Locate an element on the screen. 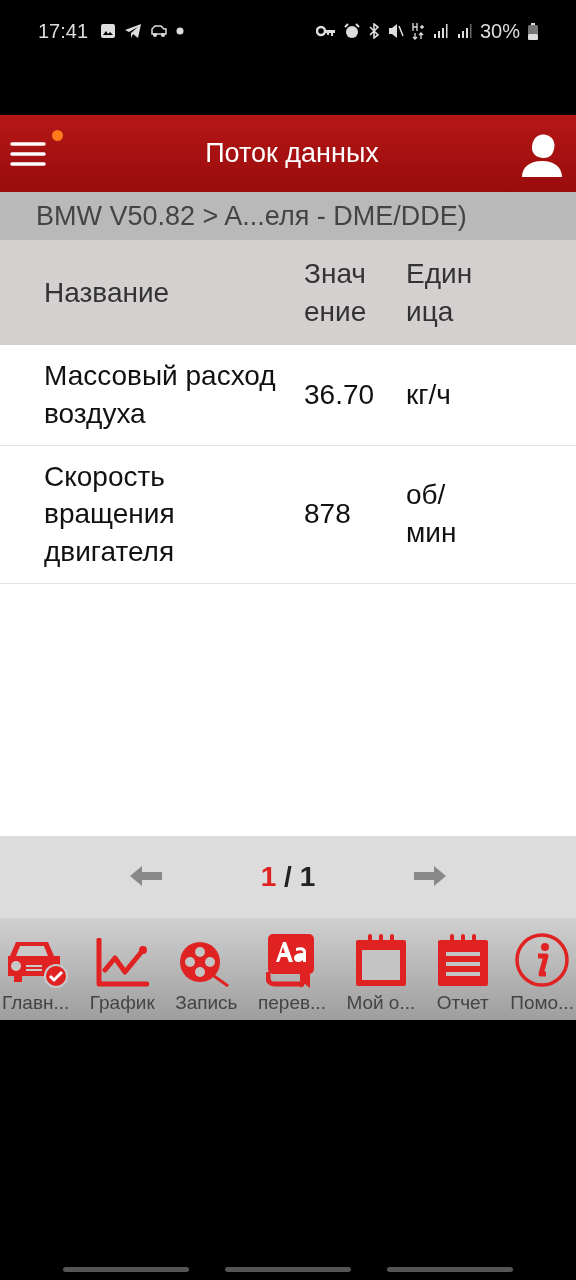 Image resolution: width=576 pixels, height=1280 pixels. menu-icon is located at coordinates (28, 153).